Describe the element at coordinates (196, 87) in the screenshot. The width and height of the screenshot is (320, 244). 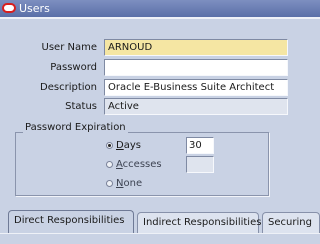
I see `description-field: Oracle E-Business Suite Architect` at that location.